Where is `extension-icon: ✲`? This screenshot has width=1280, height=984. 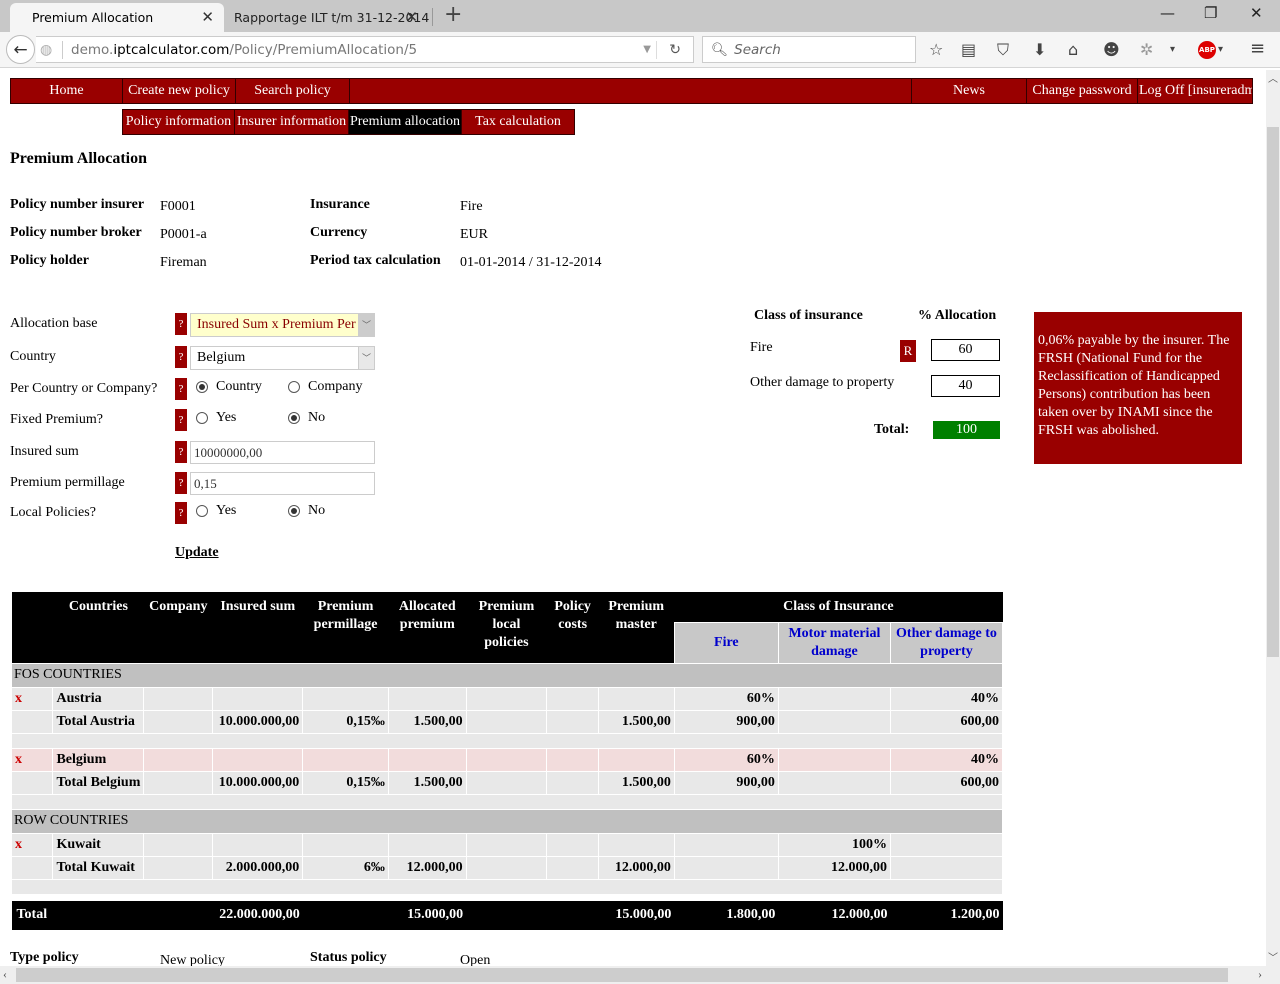 extension-icon: ✲ is located at coordinates (1146, 49).